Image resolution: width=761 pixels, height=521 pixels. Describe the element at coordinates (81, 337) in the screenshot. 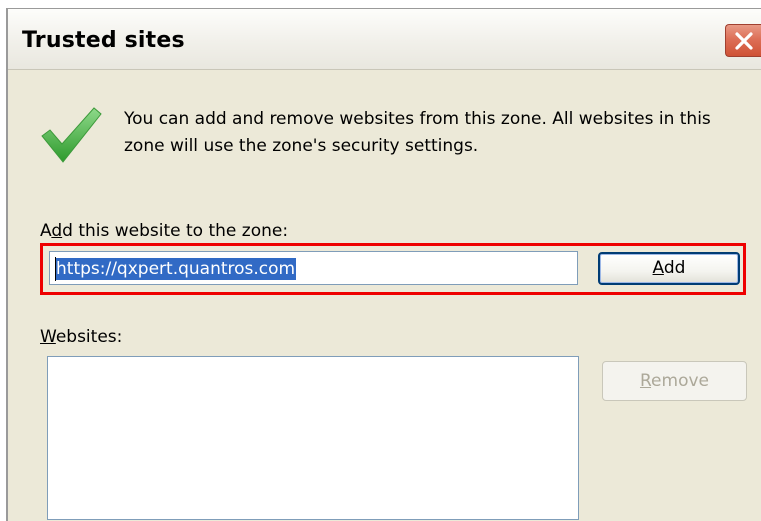

I see `websites-label: Websites:` at that location.